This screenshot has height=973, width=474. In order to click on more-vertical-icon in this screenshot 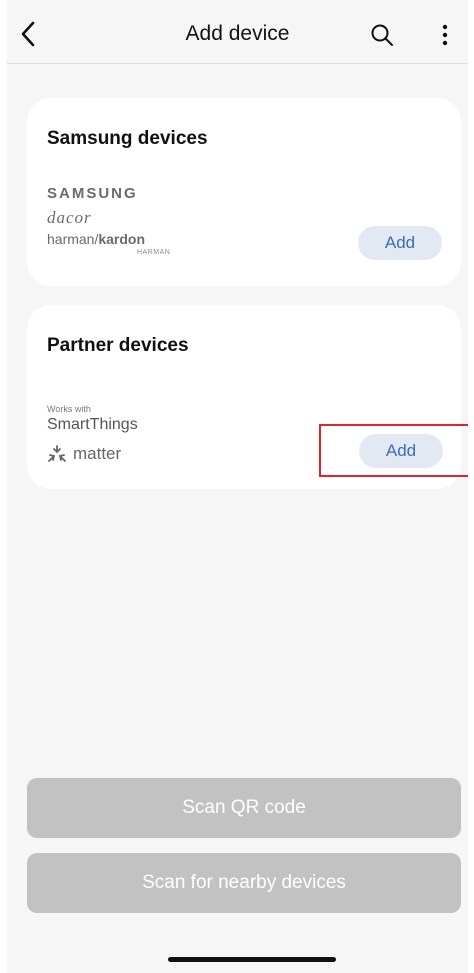, I will do `click(445, 35)`.